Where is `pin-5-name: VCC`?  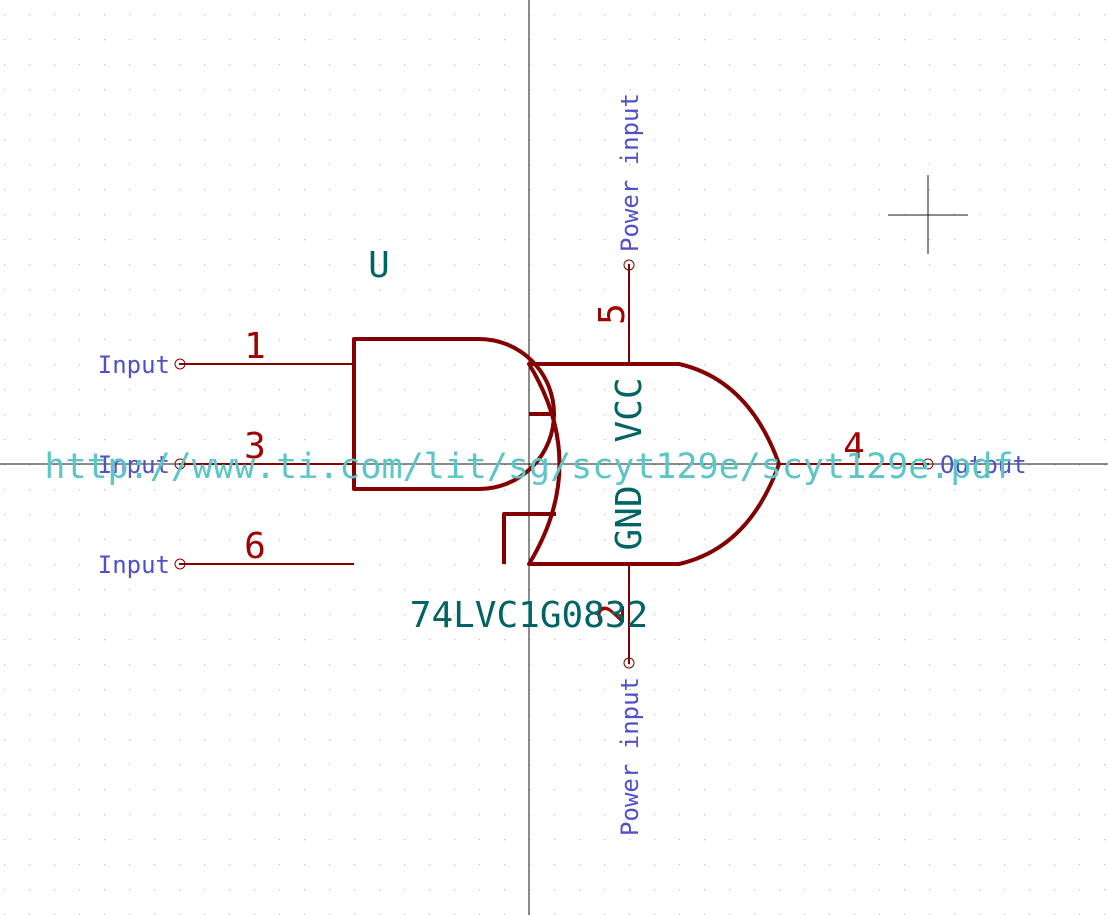 pin-5-name: VCC is located at coordinates (629, 409).